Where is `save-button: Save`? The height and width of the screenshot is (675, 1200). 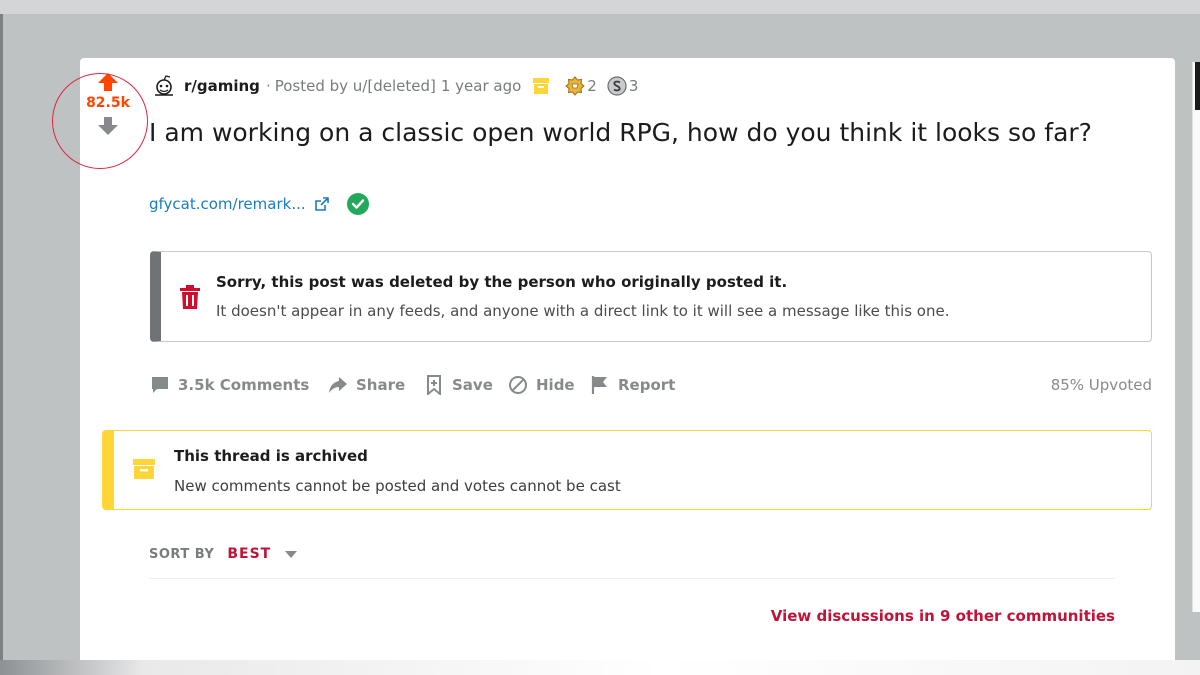
save-button: Save is located at coordinates (458, 385).